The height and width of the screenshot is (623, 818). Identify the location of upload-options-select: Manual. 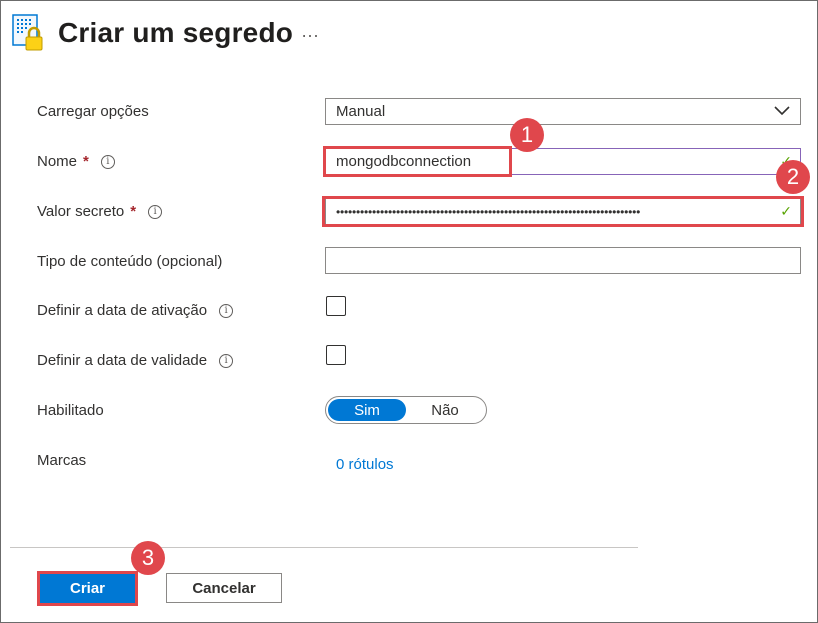
(563, 111).